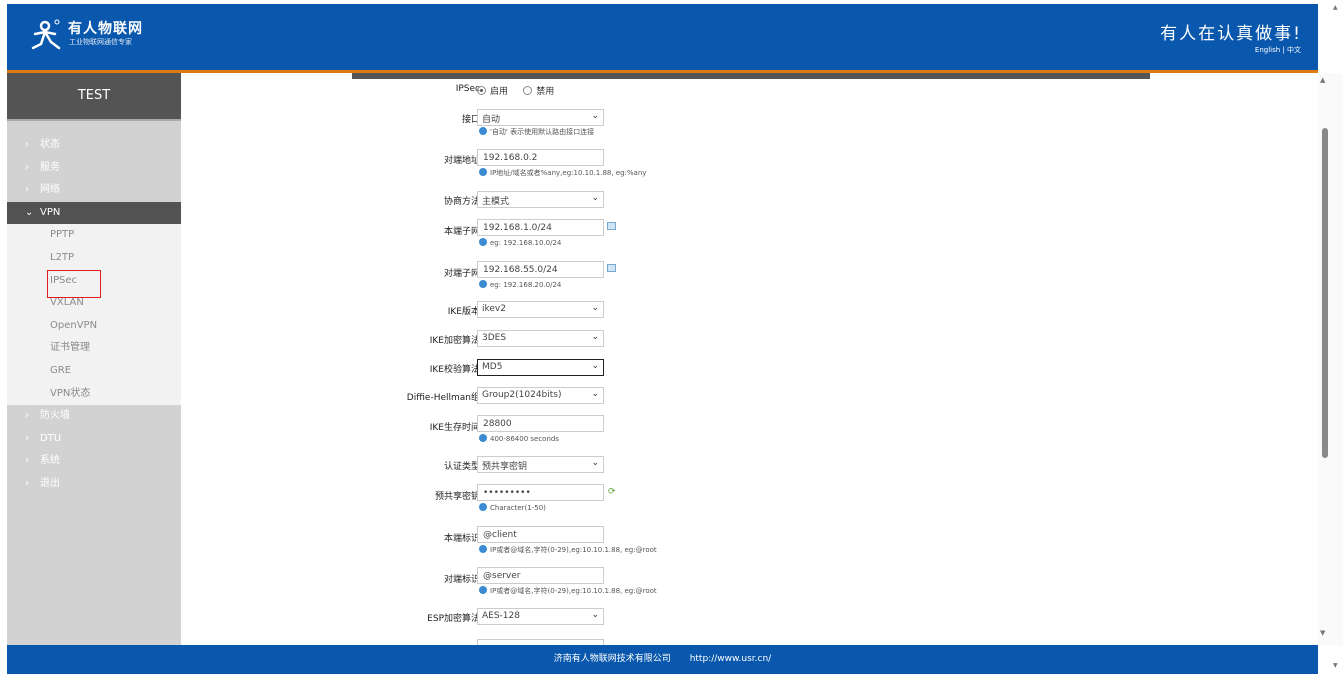 Image resolution: width=1343 pixels, height=675 pixels. I want to click on local-id-input, so click(540, 534).